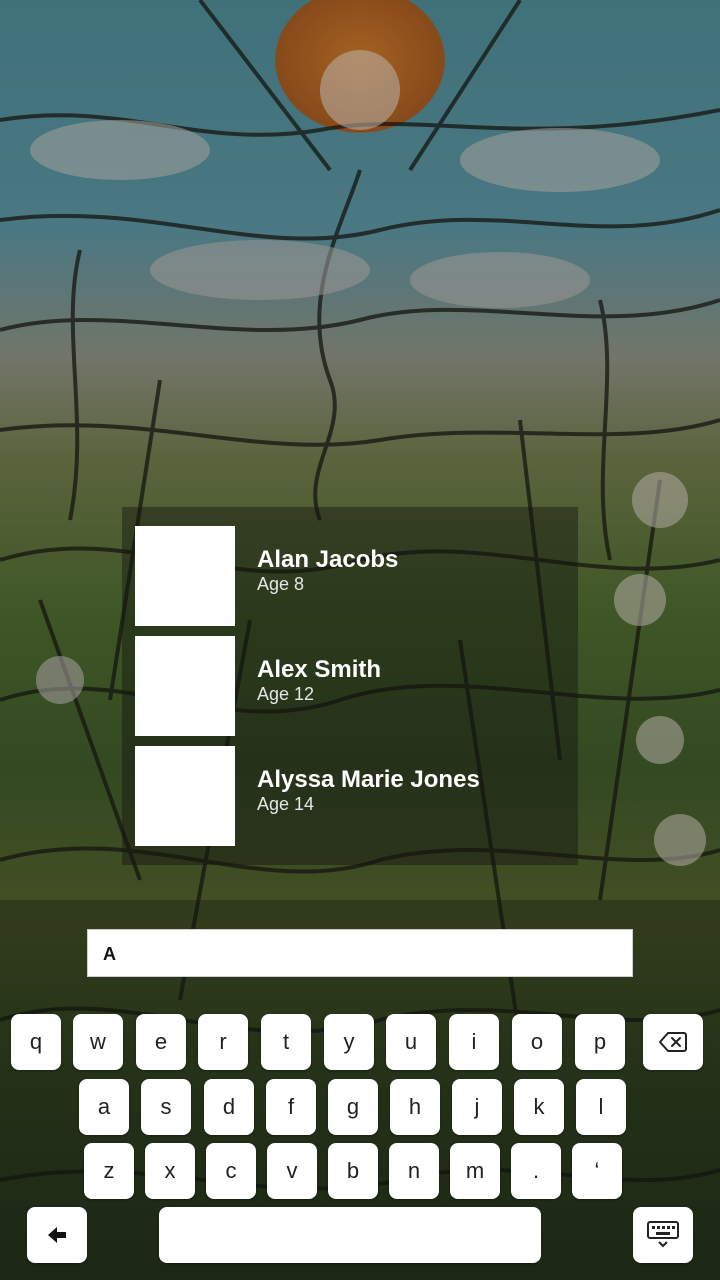 The height and width of the screenshot is (1280, 720). Describe the element at coordinates (414, 1171) in the screenshot. I see `key-n: n` at that location.